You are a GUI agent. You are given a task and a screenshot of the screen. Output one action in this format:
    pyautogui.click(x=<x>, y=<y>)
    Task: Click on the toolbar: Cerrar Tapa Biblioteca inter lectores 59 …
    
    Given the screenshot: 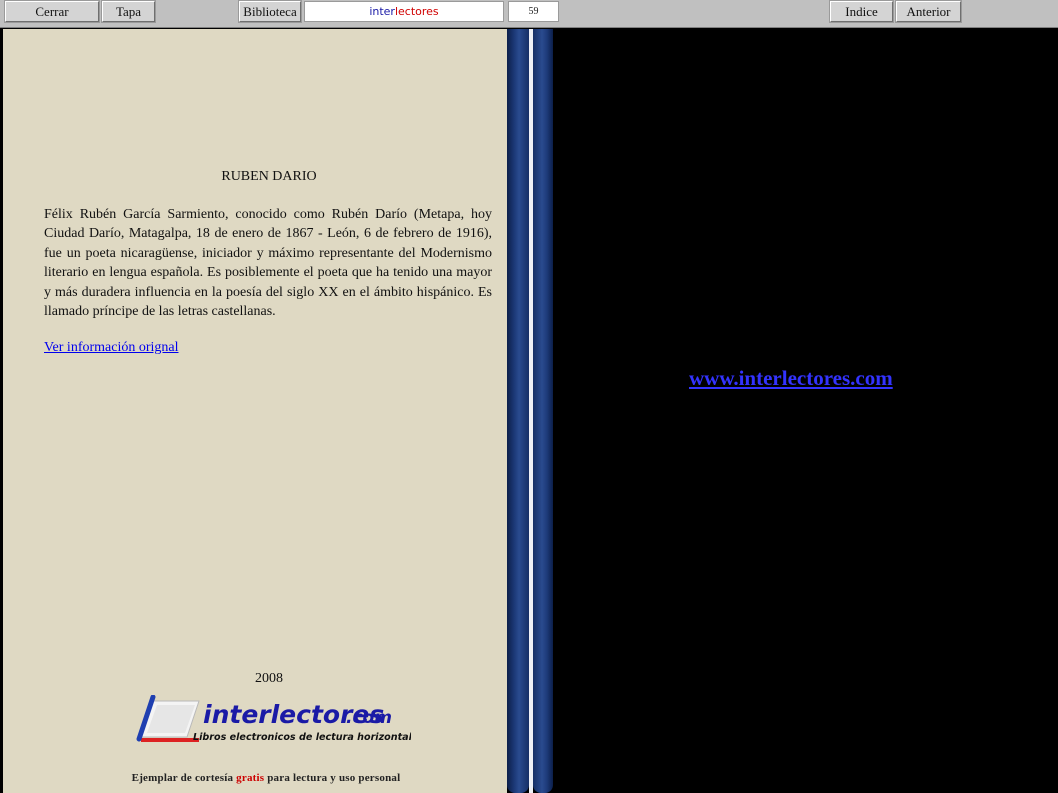 What is the action you would take?
    pyautogui.click(x=529, y=14)
    